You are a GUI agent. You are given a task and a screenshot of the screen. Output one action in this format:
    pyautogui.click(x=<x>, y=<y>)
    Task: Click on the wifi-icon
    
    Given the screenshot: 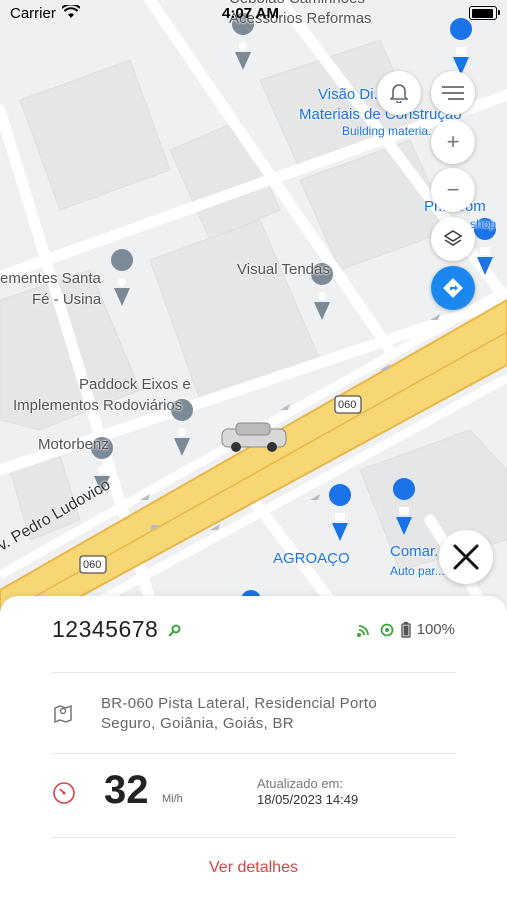 What is the action you would take?
    pyautogui.click(x=71, y=11)
    